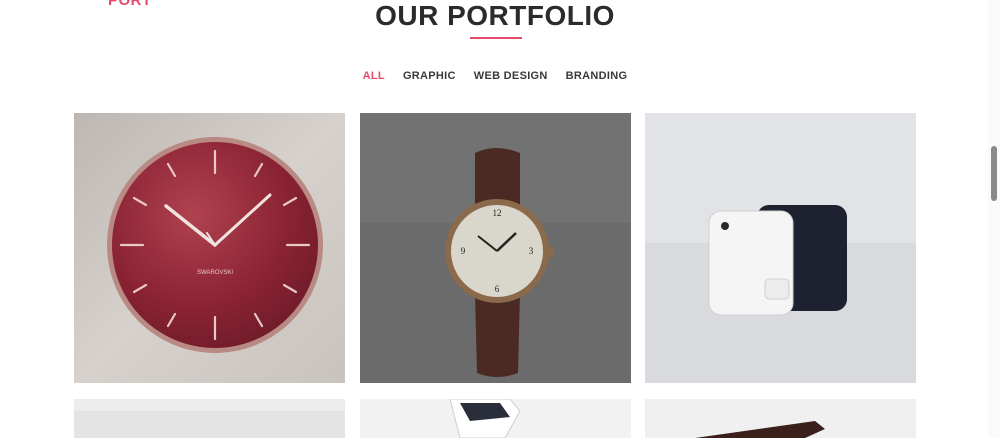  Describe the element at coordinates (495, 15) in the screenshot. I see `section-title: OUR PORTFOLIO` at that location.